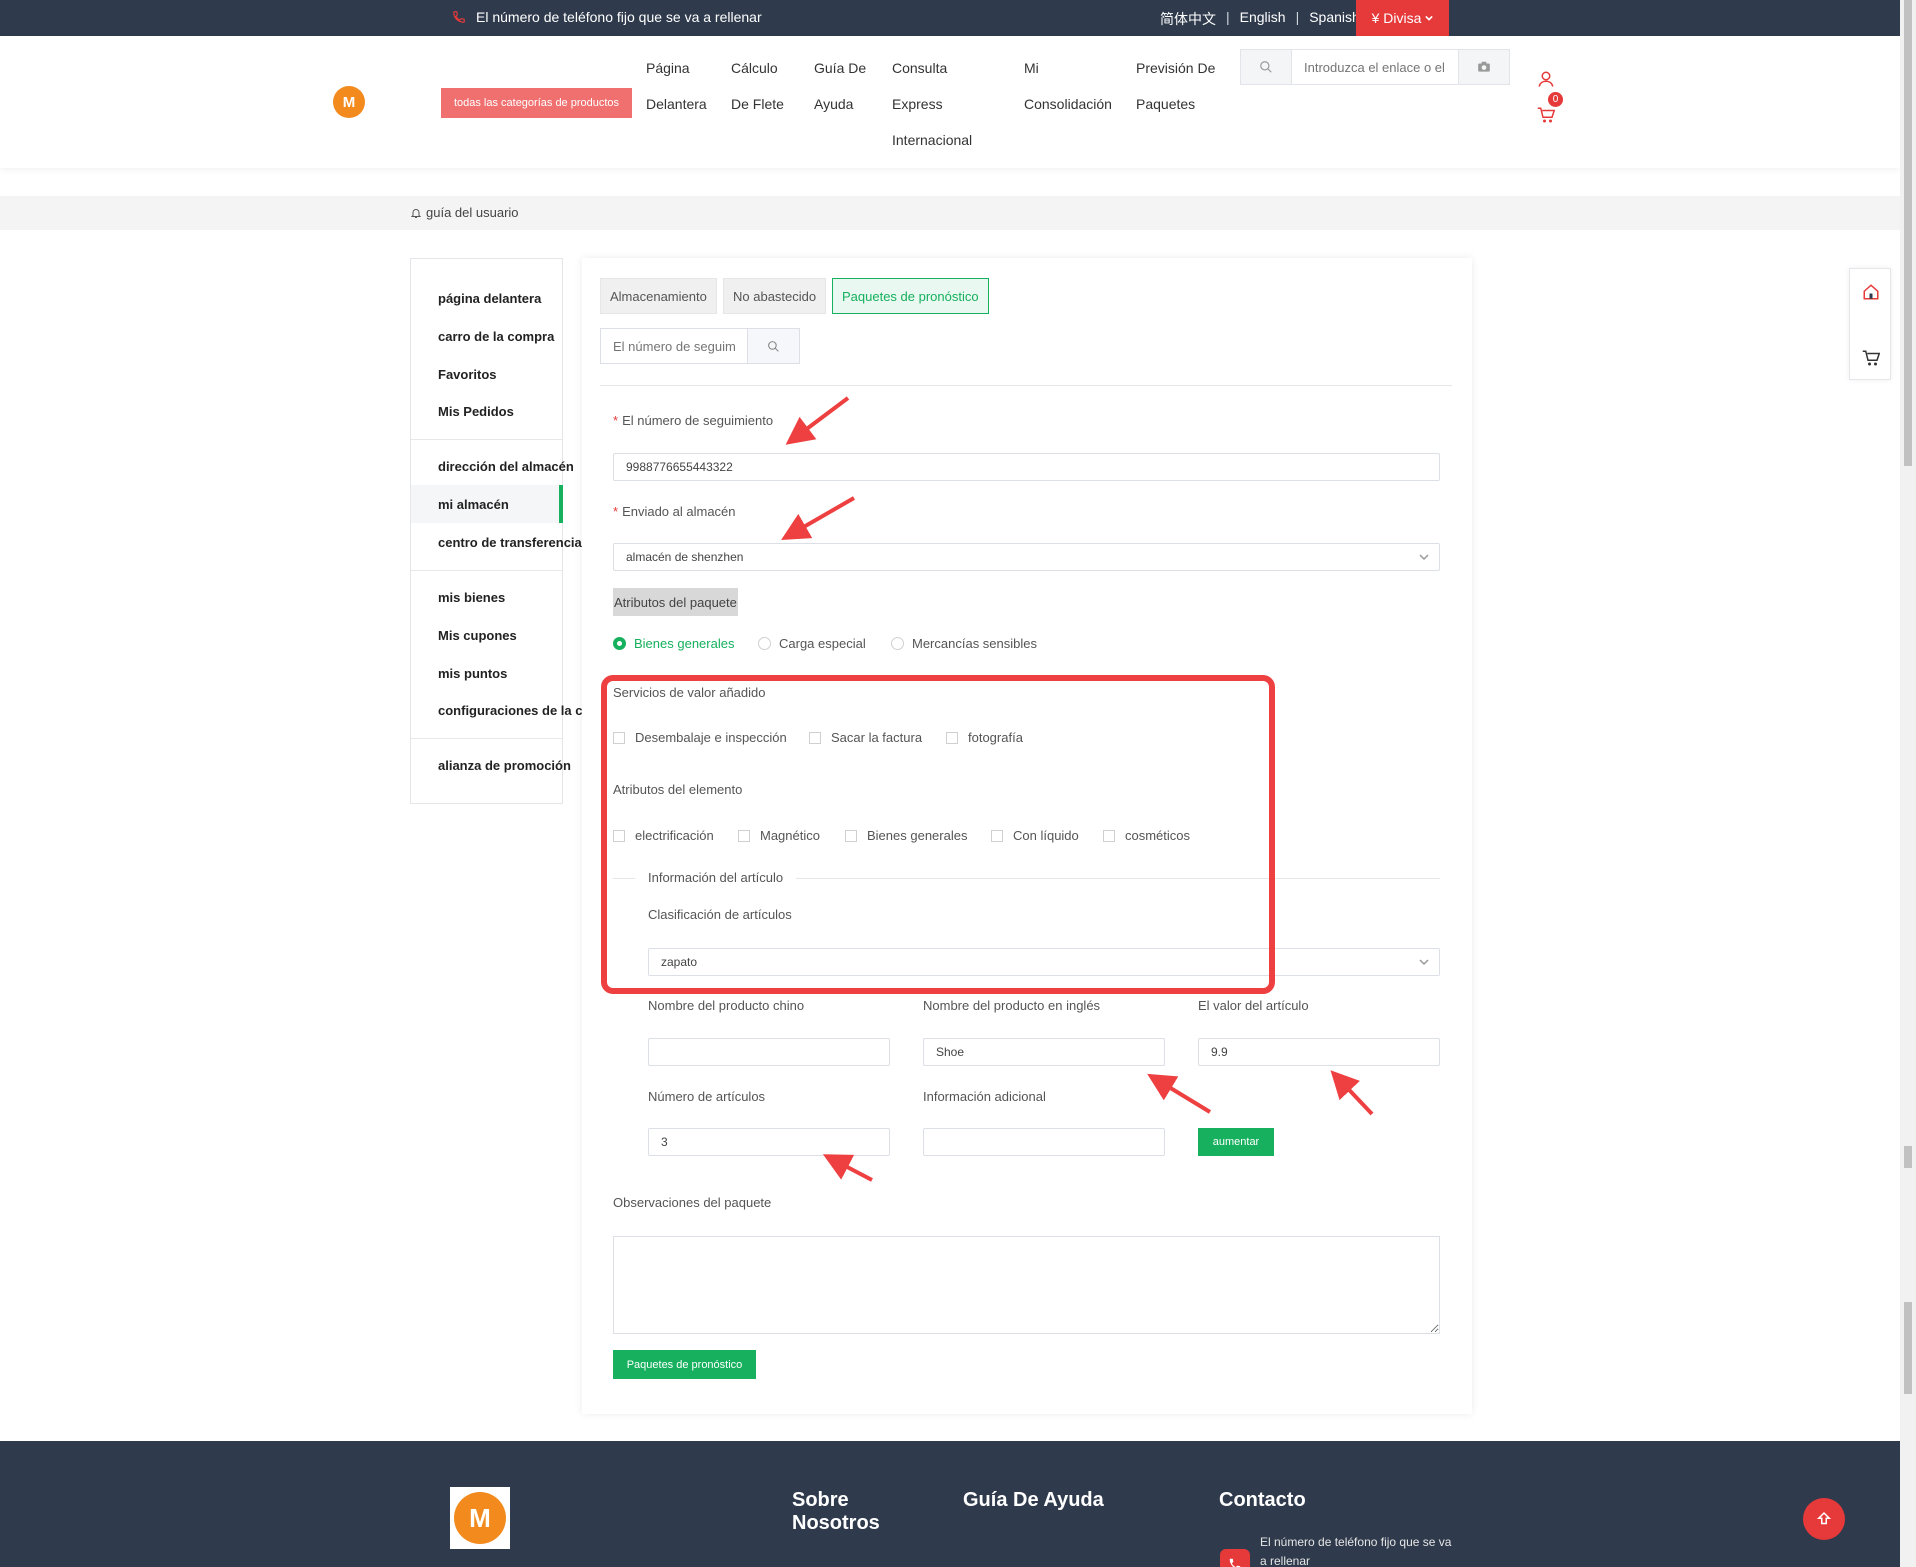 The width and height of the screenshot is (1916, 1567). Describe the element at coordinates (775, 296) in the screenshot. I see `tab-not-stocked: No abastecido` at that location.